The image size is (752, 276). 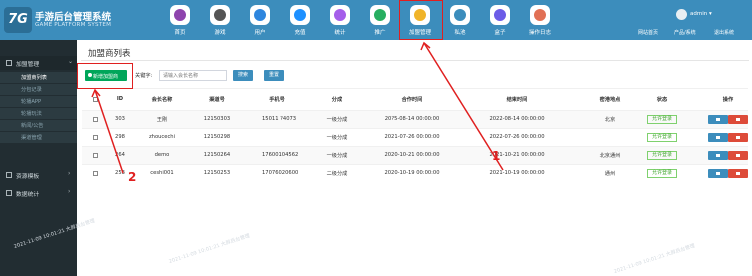 I want to click on gamepad-icon, so click(x=220, y=15).